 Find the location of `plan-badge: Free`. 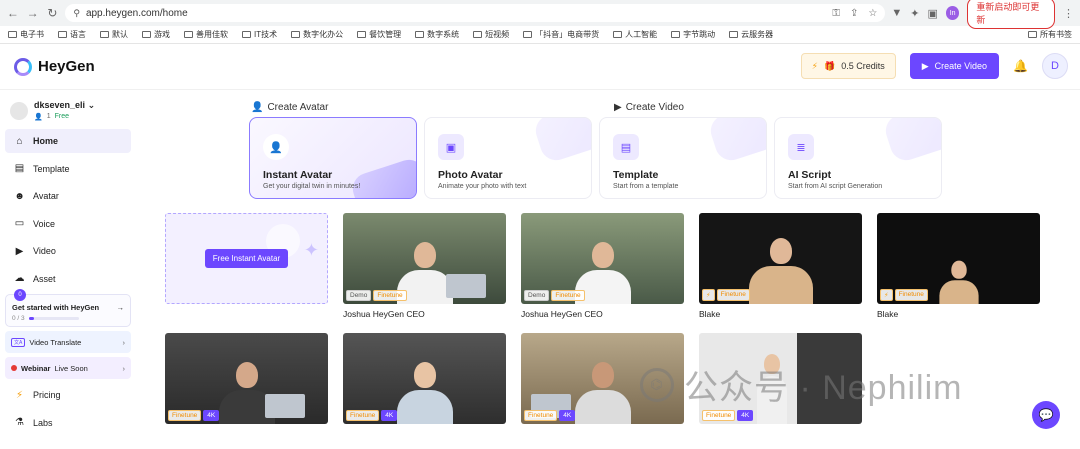

plan-badge: Free is located at coordinates (62, 116).